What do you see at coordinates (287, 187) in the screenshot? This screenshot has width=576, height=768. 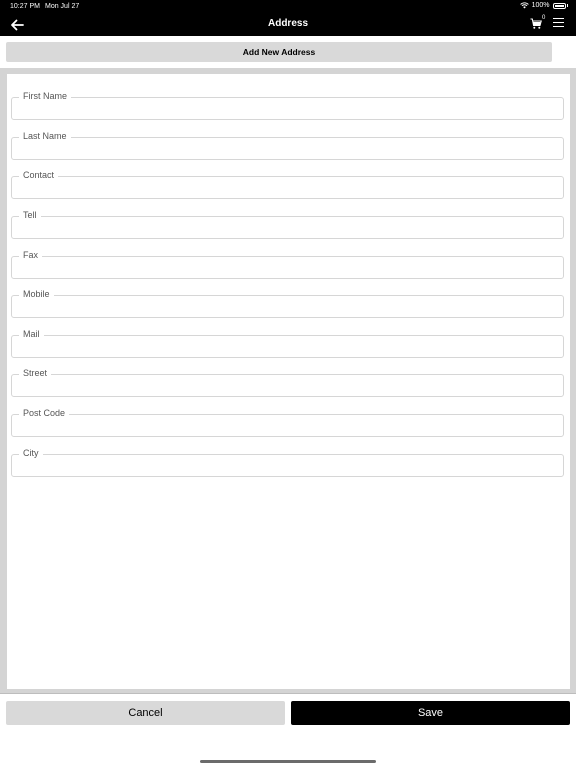 I see `contact-input` at bounding box center [287, 187].